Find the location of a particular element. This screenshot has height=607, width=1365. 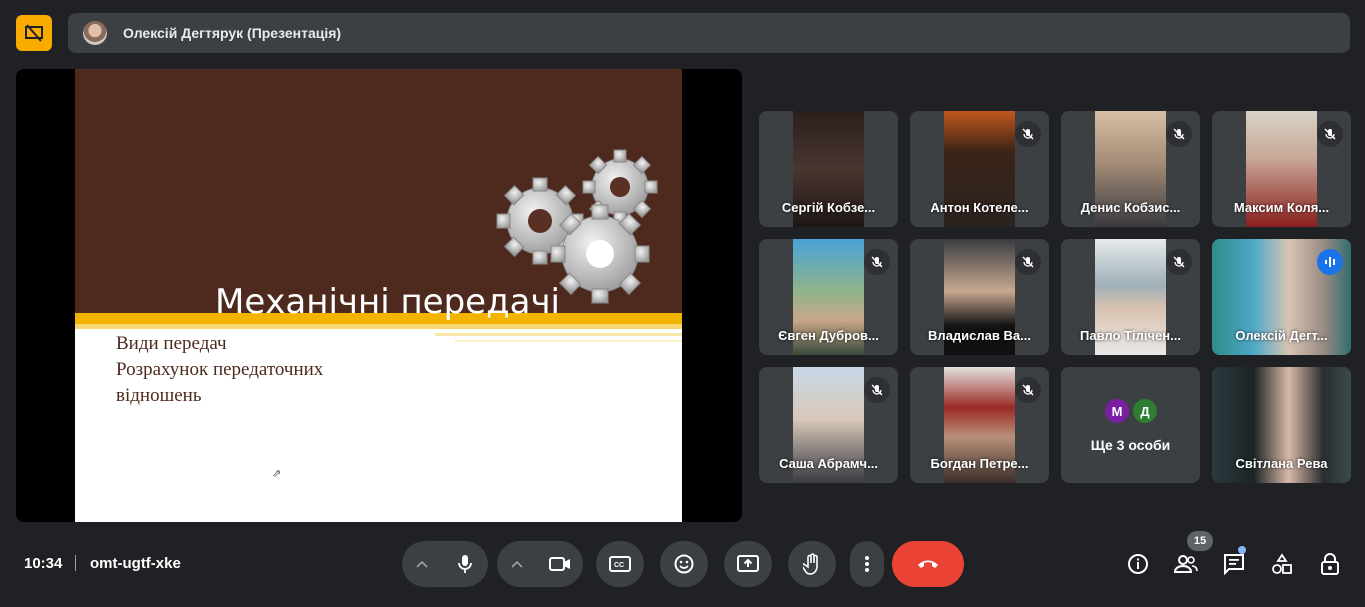

captions-button: CC is located at coordinates (620, 564).